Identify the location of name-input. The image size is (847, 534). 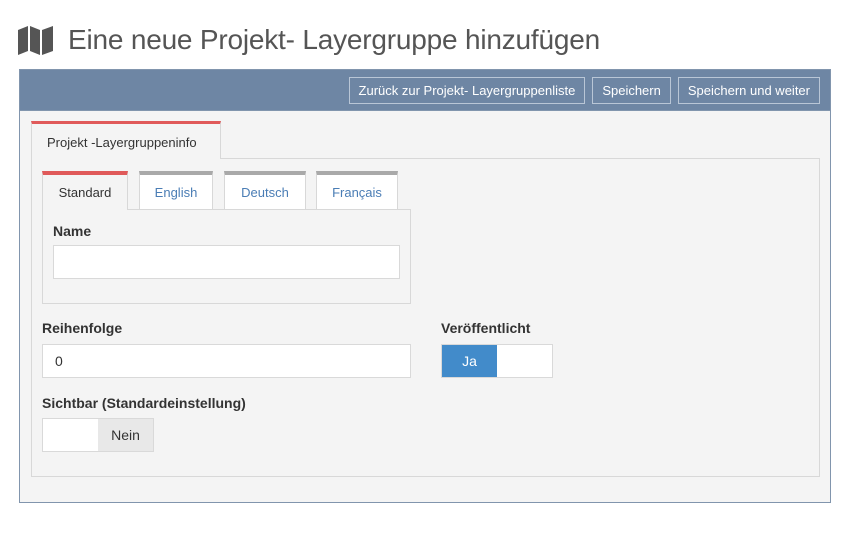
(226, 262).